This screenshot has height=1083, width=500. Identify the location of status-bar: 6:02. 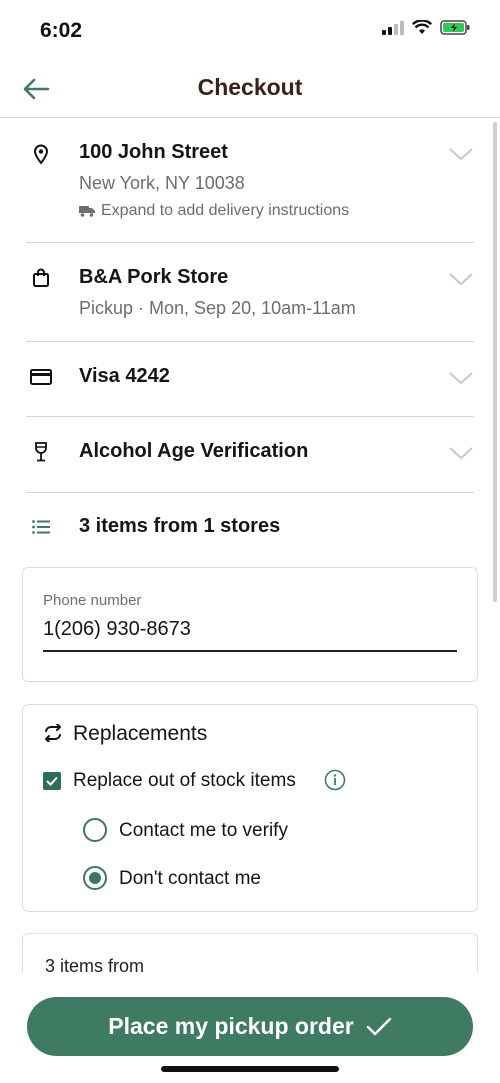
(250, 30).